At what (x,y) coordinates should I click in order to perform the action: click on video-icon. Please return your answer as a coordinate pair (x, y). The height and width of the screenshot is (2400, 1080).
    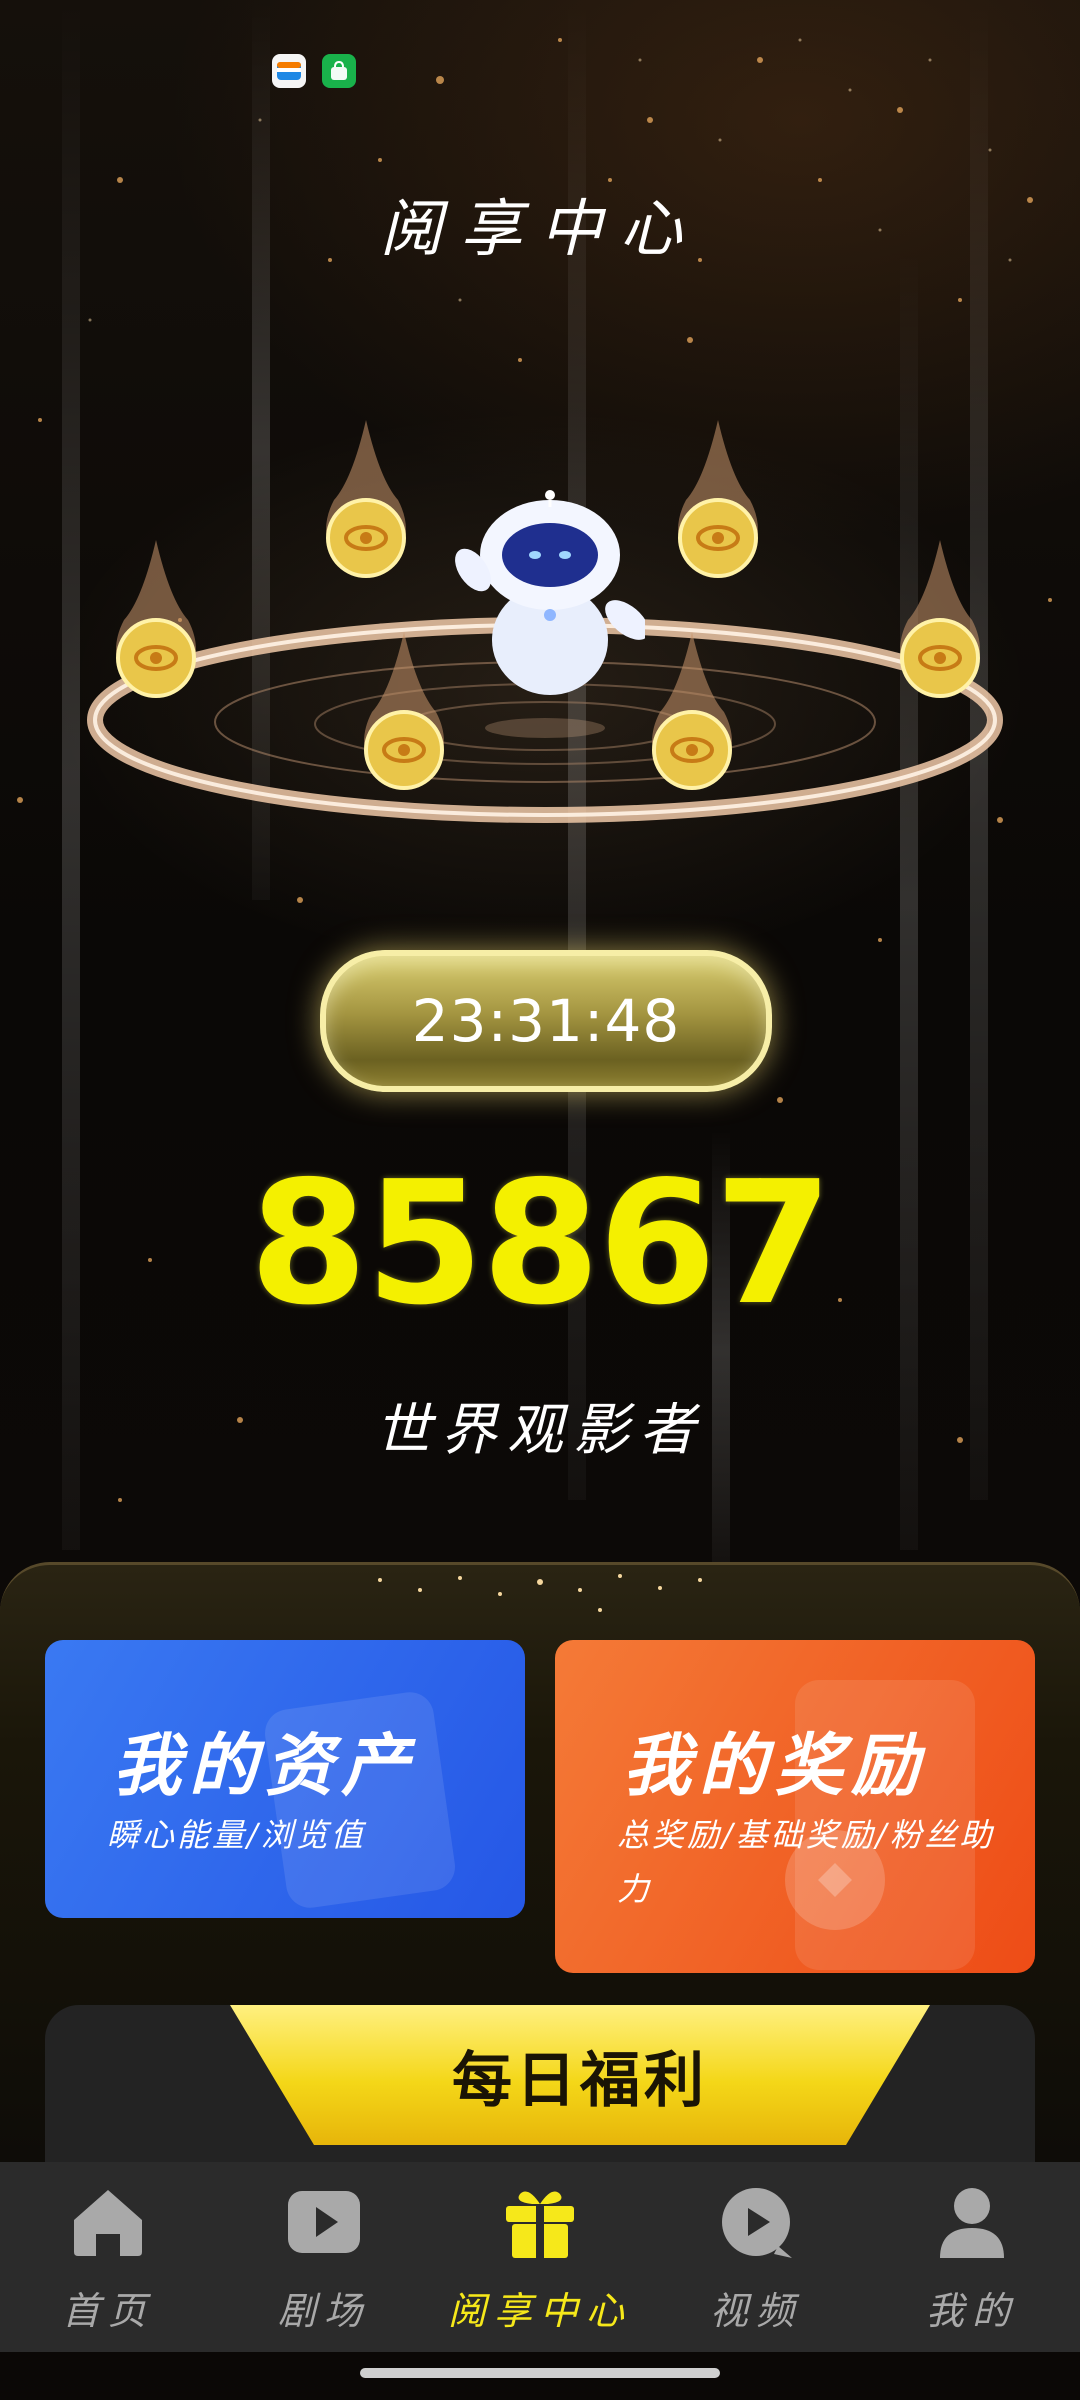
    Looking at the image, I should click on (756, 2222).